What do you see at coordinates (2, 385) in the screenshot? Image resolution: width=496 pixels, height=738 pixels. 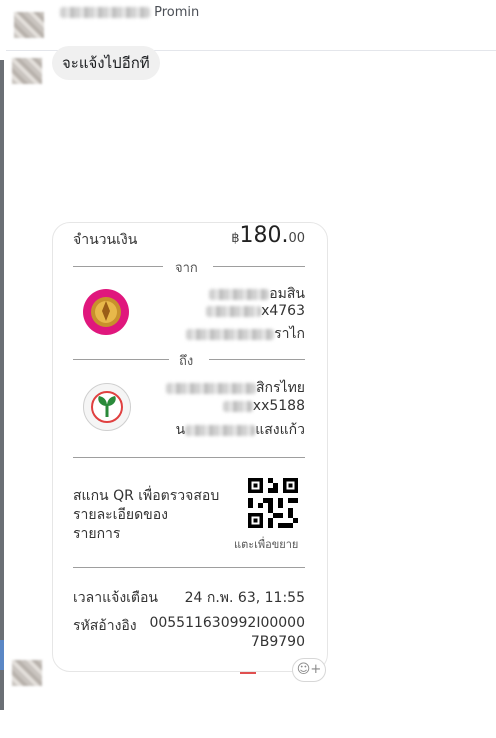 I see `left-edge-bar` at bounding box center [2, 385].